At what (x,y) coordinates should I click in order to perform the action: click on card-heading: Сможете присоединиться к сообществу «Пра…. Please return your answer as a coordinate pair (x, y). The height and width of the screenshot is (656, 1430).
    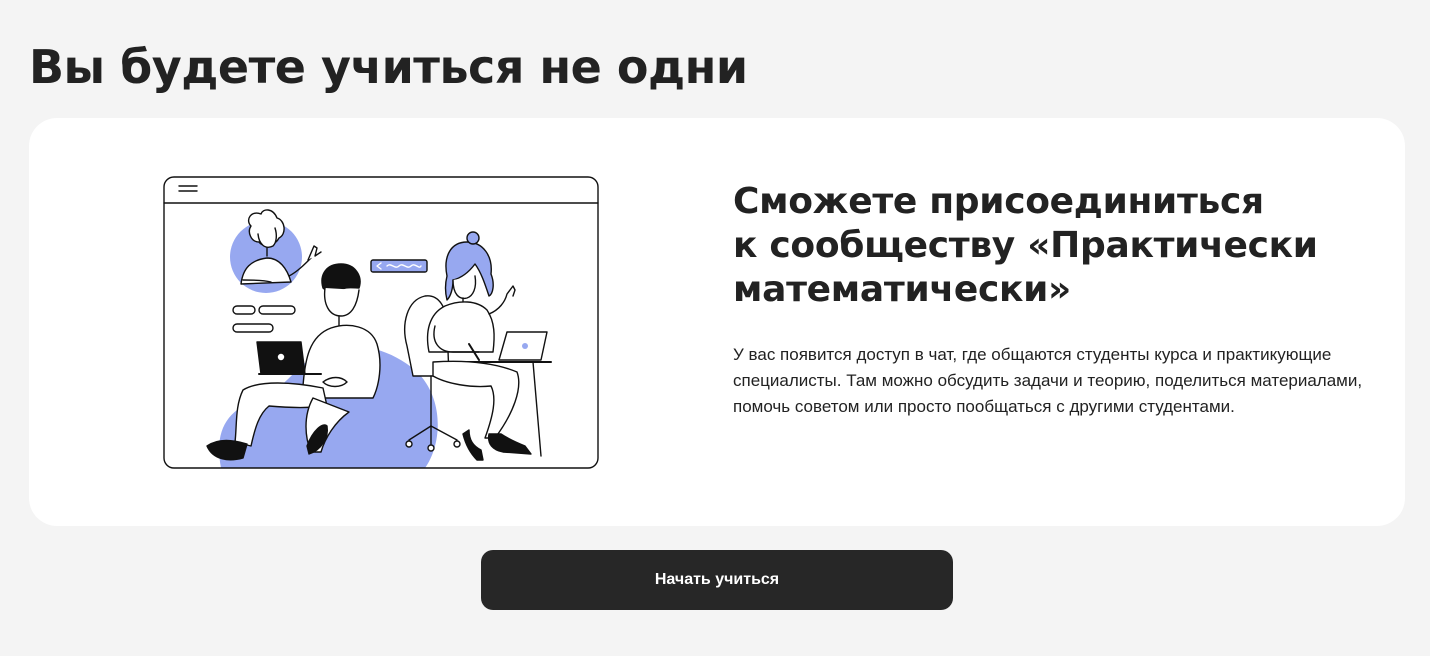
    Looking at the image, I should click on (1053, 246).